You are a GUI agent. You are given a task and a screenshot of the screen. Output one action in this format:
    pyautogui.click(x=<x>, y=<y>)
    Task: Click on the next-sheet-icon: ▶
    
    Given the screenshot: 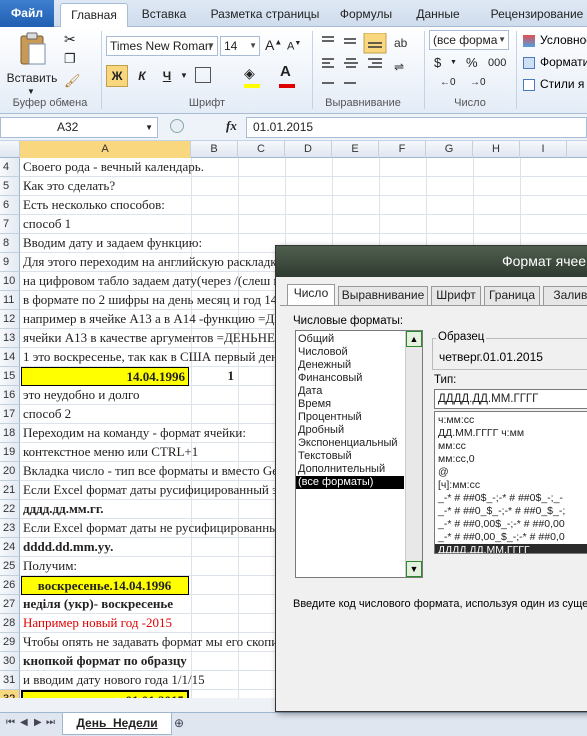 What is the action you would take?
    pyautogui.click(x=38, y=722)
    